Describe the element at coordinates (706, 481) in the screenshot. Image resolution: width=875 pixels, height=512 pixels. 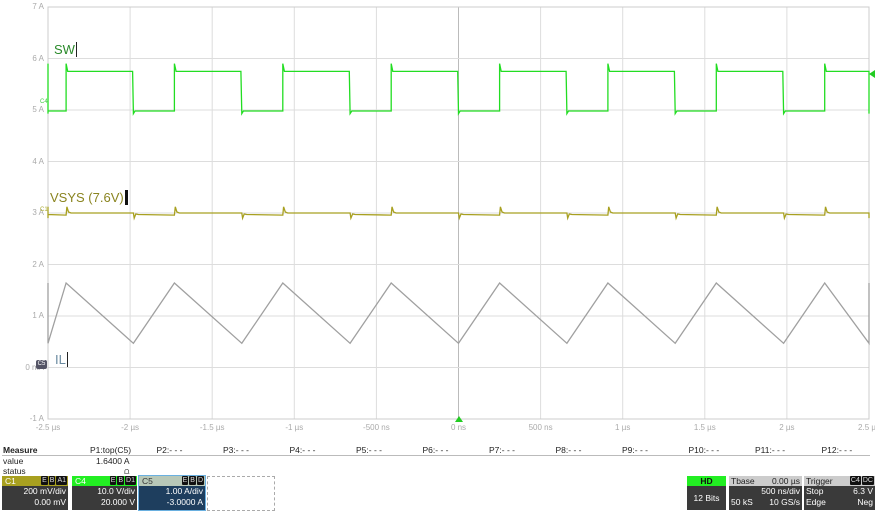
I see `acq-mode: HD` at that location.